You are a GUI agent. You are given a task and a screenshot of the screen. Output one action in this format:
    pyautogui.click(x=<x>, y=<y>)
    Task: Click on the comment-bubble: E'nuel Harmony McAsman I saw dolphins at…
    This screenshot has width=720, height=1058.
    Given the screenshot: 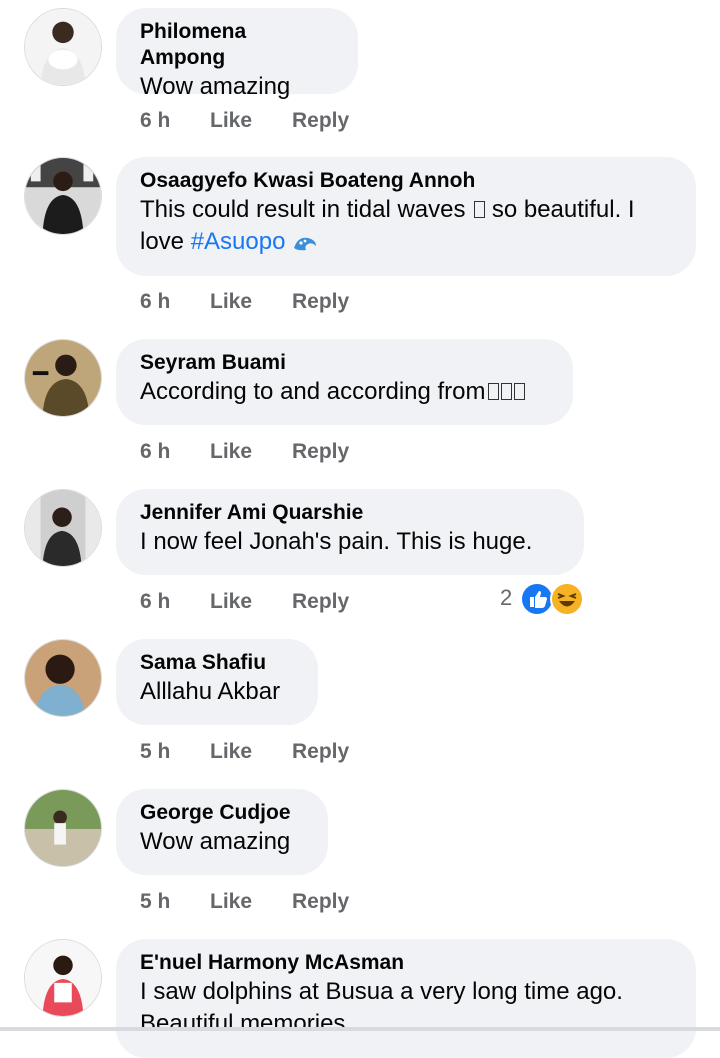 What is the action you would take?
    pyautogui.click(x=406, y=998)
    